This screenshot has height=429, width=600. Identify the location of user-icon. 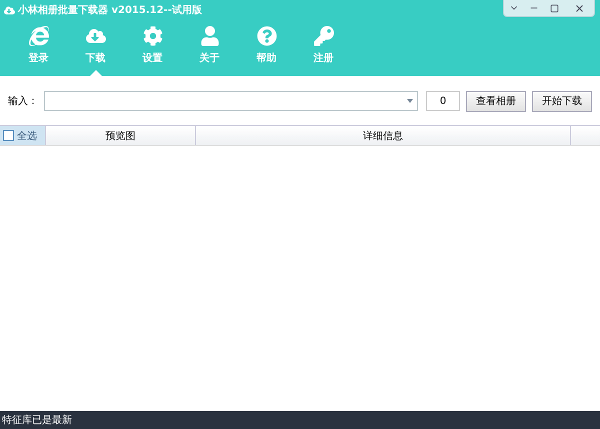
(210, 36).